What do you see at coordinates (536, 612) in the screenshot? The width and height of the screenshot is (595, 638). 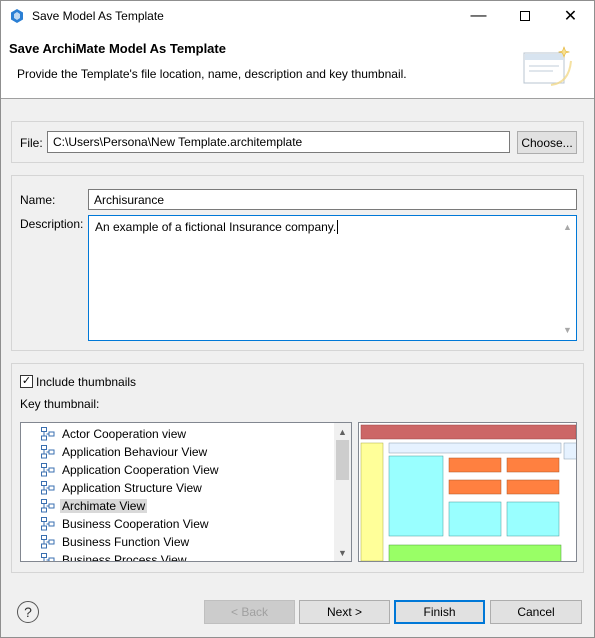 I see `cancel-button: Cancel` at bounding box center [536, 612].